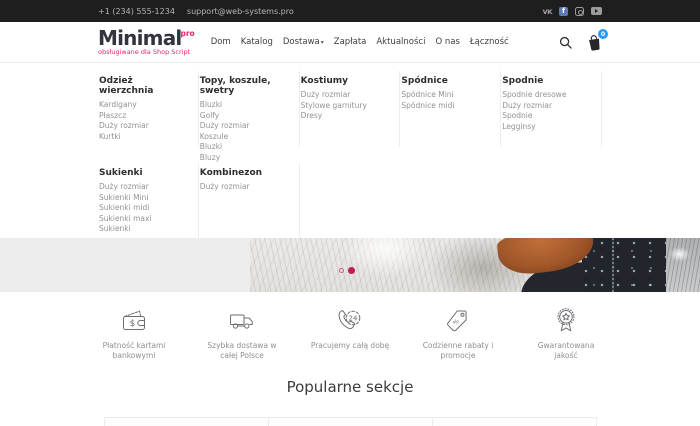  Describe the element at coordinates (349, 320) in the screenshot. I see `phone-24-icon: 24` at that location.